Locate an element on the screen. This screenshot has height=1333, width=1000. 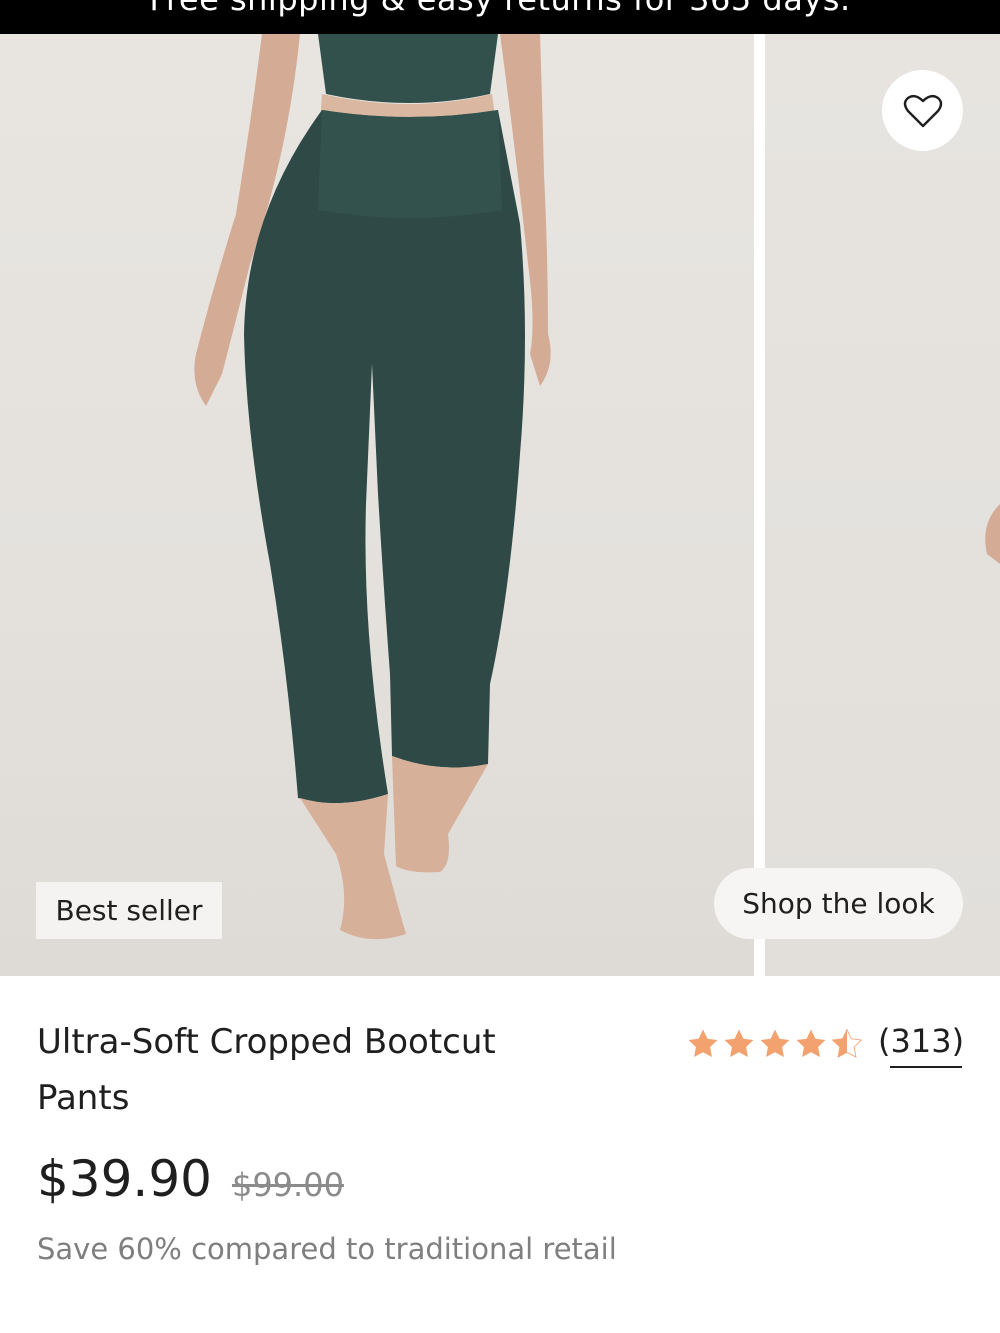
rating-summary: (313) is located at coordinates (825, 1044).